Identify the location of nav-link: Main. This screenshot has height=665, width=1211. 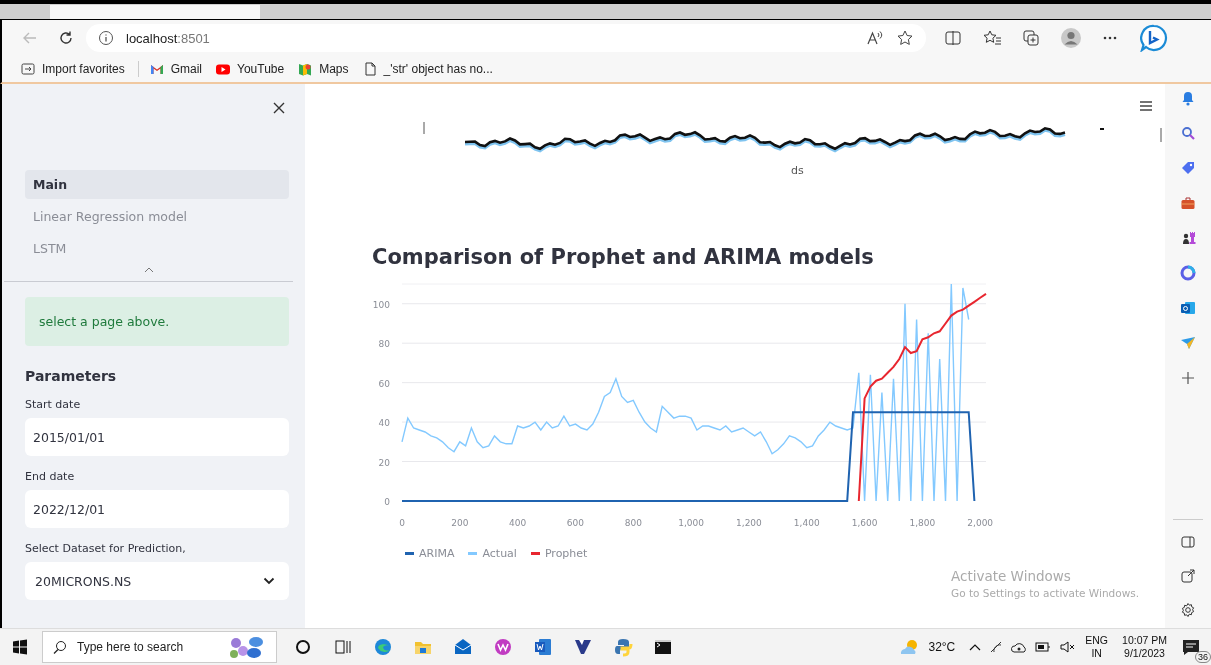
(157, 184).